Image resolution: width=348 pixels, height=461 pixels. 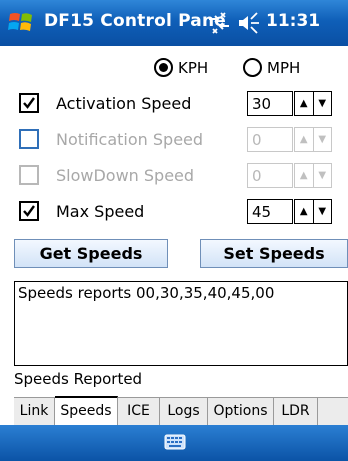 I want to click on max-speed-input: 45, so click(x=270, y=211).